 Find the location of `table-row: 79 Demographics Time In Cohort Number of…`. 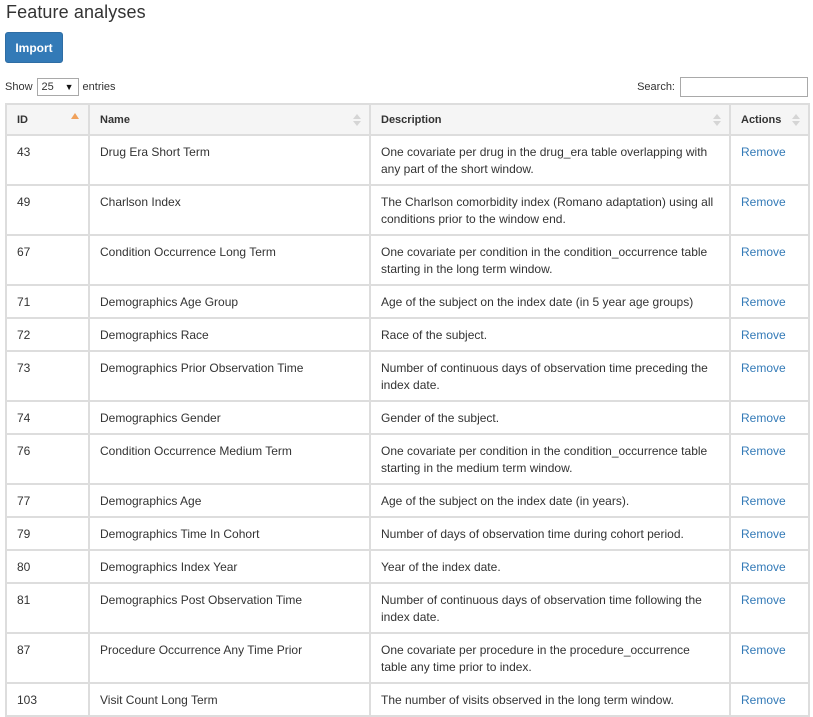

table-row: 79 Demographics Time In Cohort Number of… is located at coordinates (407, 533).